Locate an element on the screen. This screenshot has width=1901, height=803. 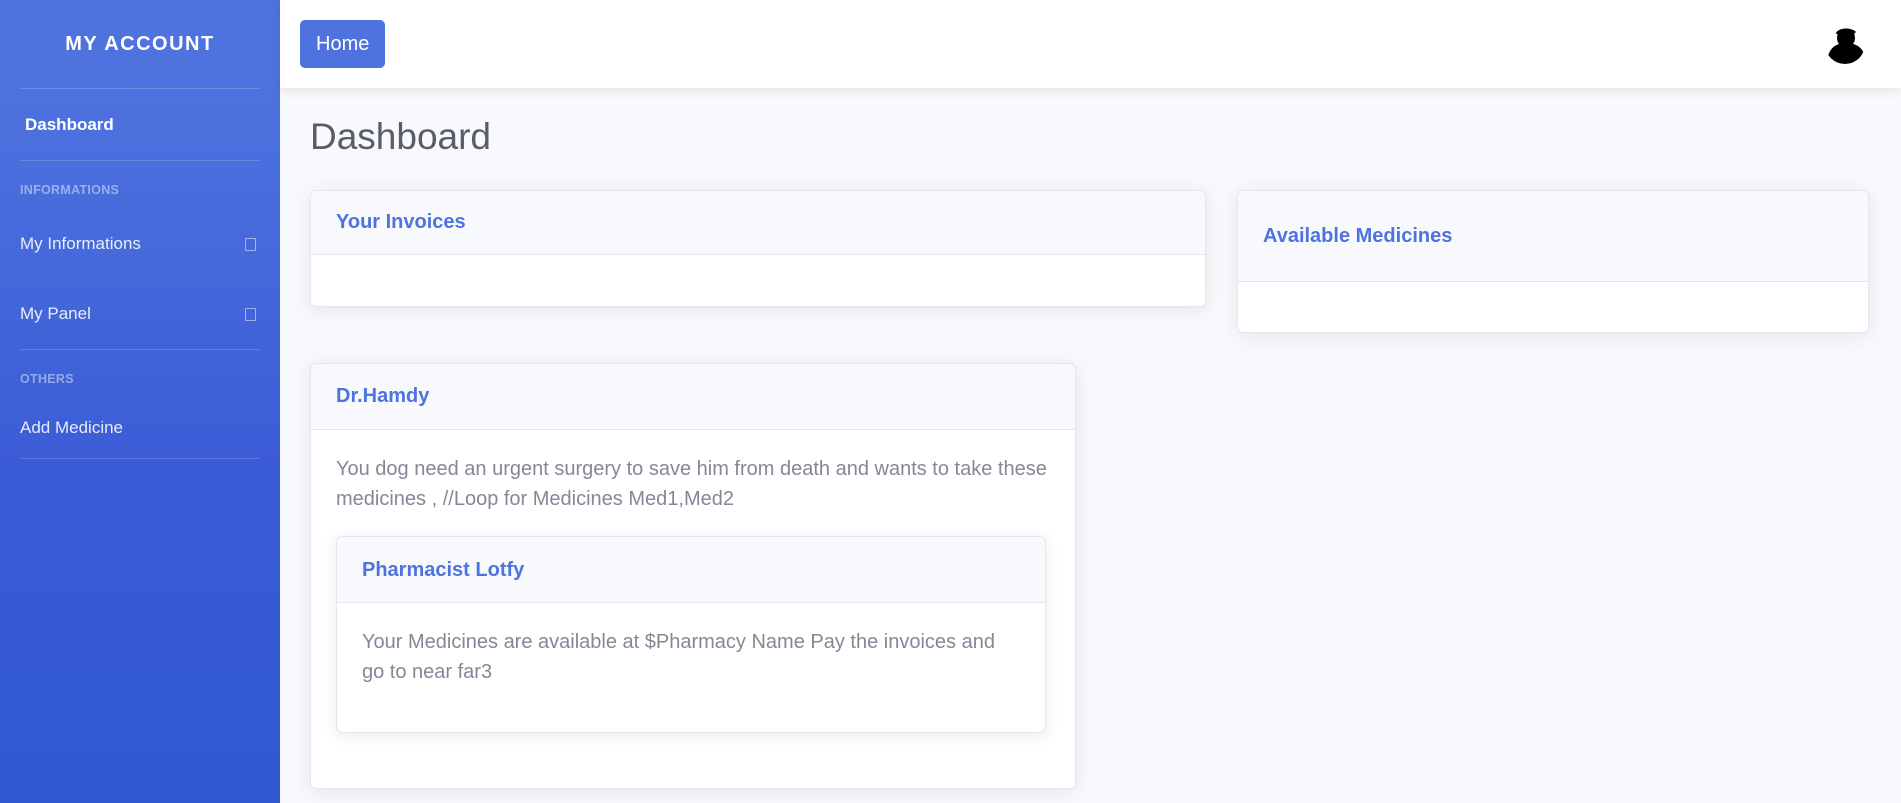
available-medicines-card-title: Available Medicines is located at coordinates (1358, 235).